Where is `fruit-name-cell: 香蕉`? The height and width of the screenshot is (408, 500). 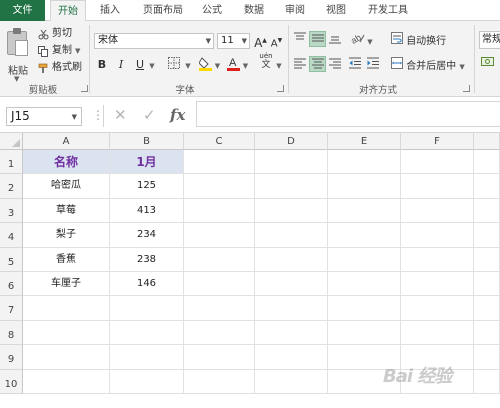
fruit-name-cell: 香蕉 is located at coordinates (66, 259).